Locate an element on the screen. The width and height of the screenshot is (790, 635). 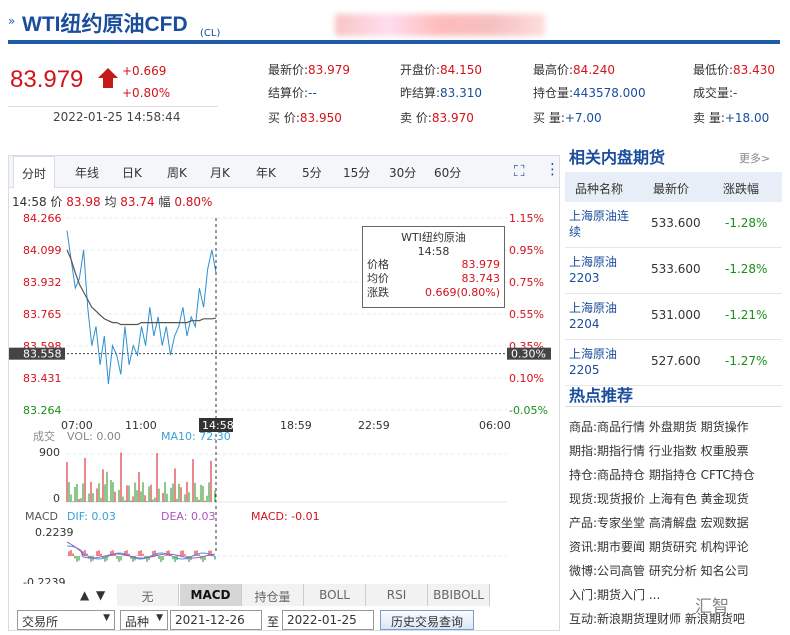
start-date-input: 2021-12-26 is located at coordinates (216, 620).